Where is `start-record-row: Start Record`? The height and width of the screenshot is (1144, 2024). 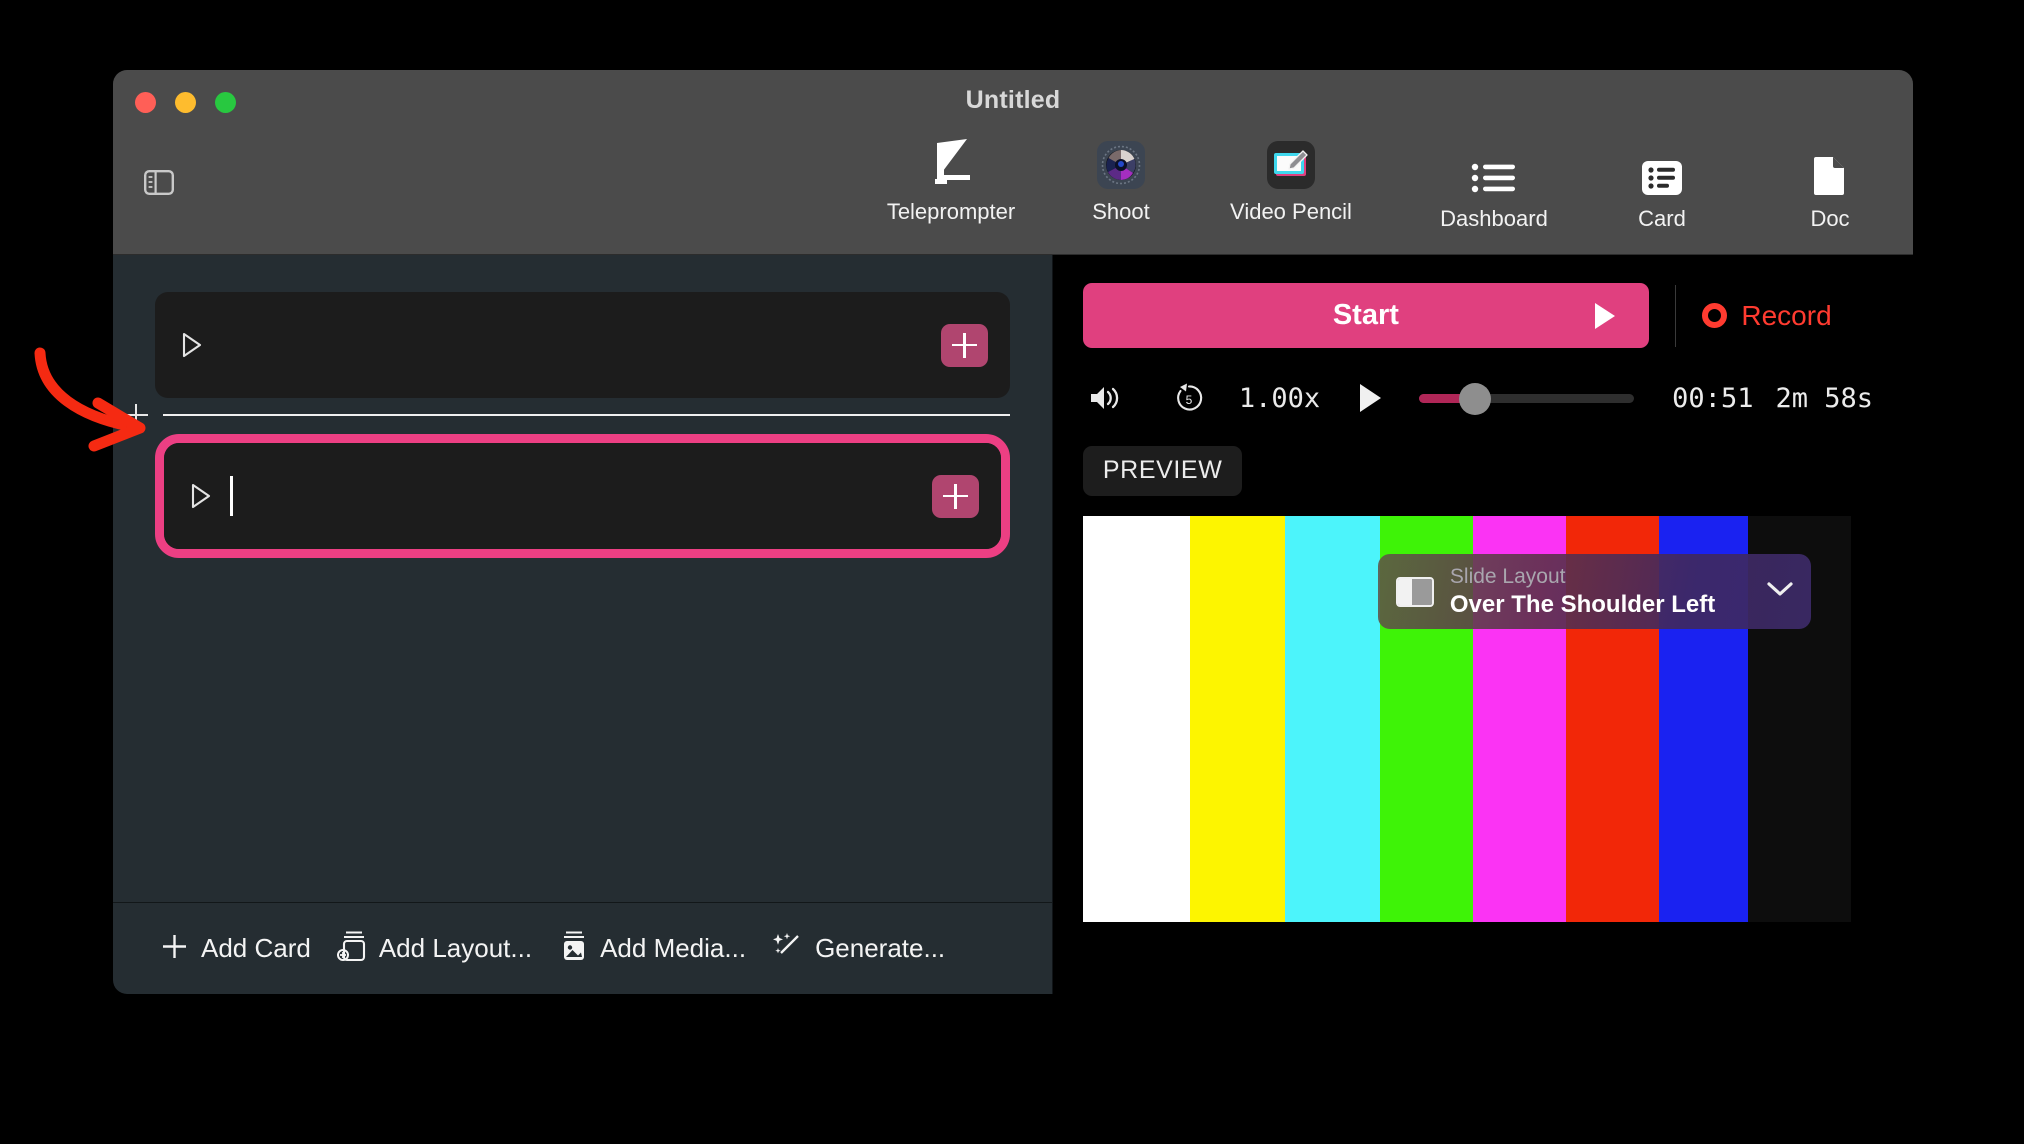
start-record-row: Start Record is located at coordinates (1477, 315).